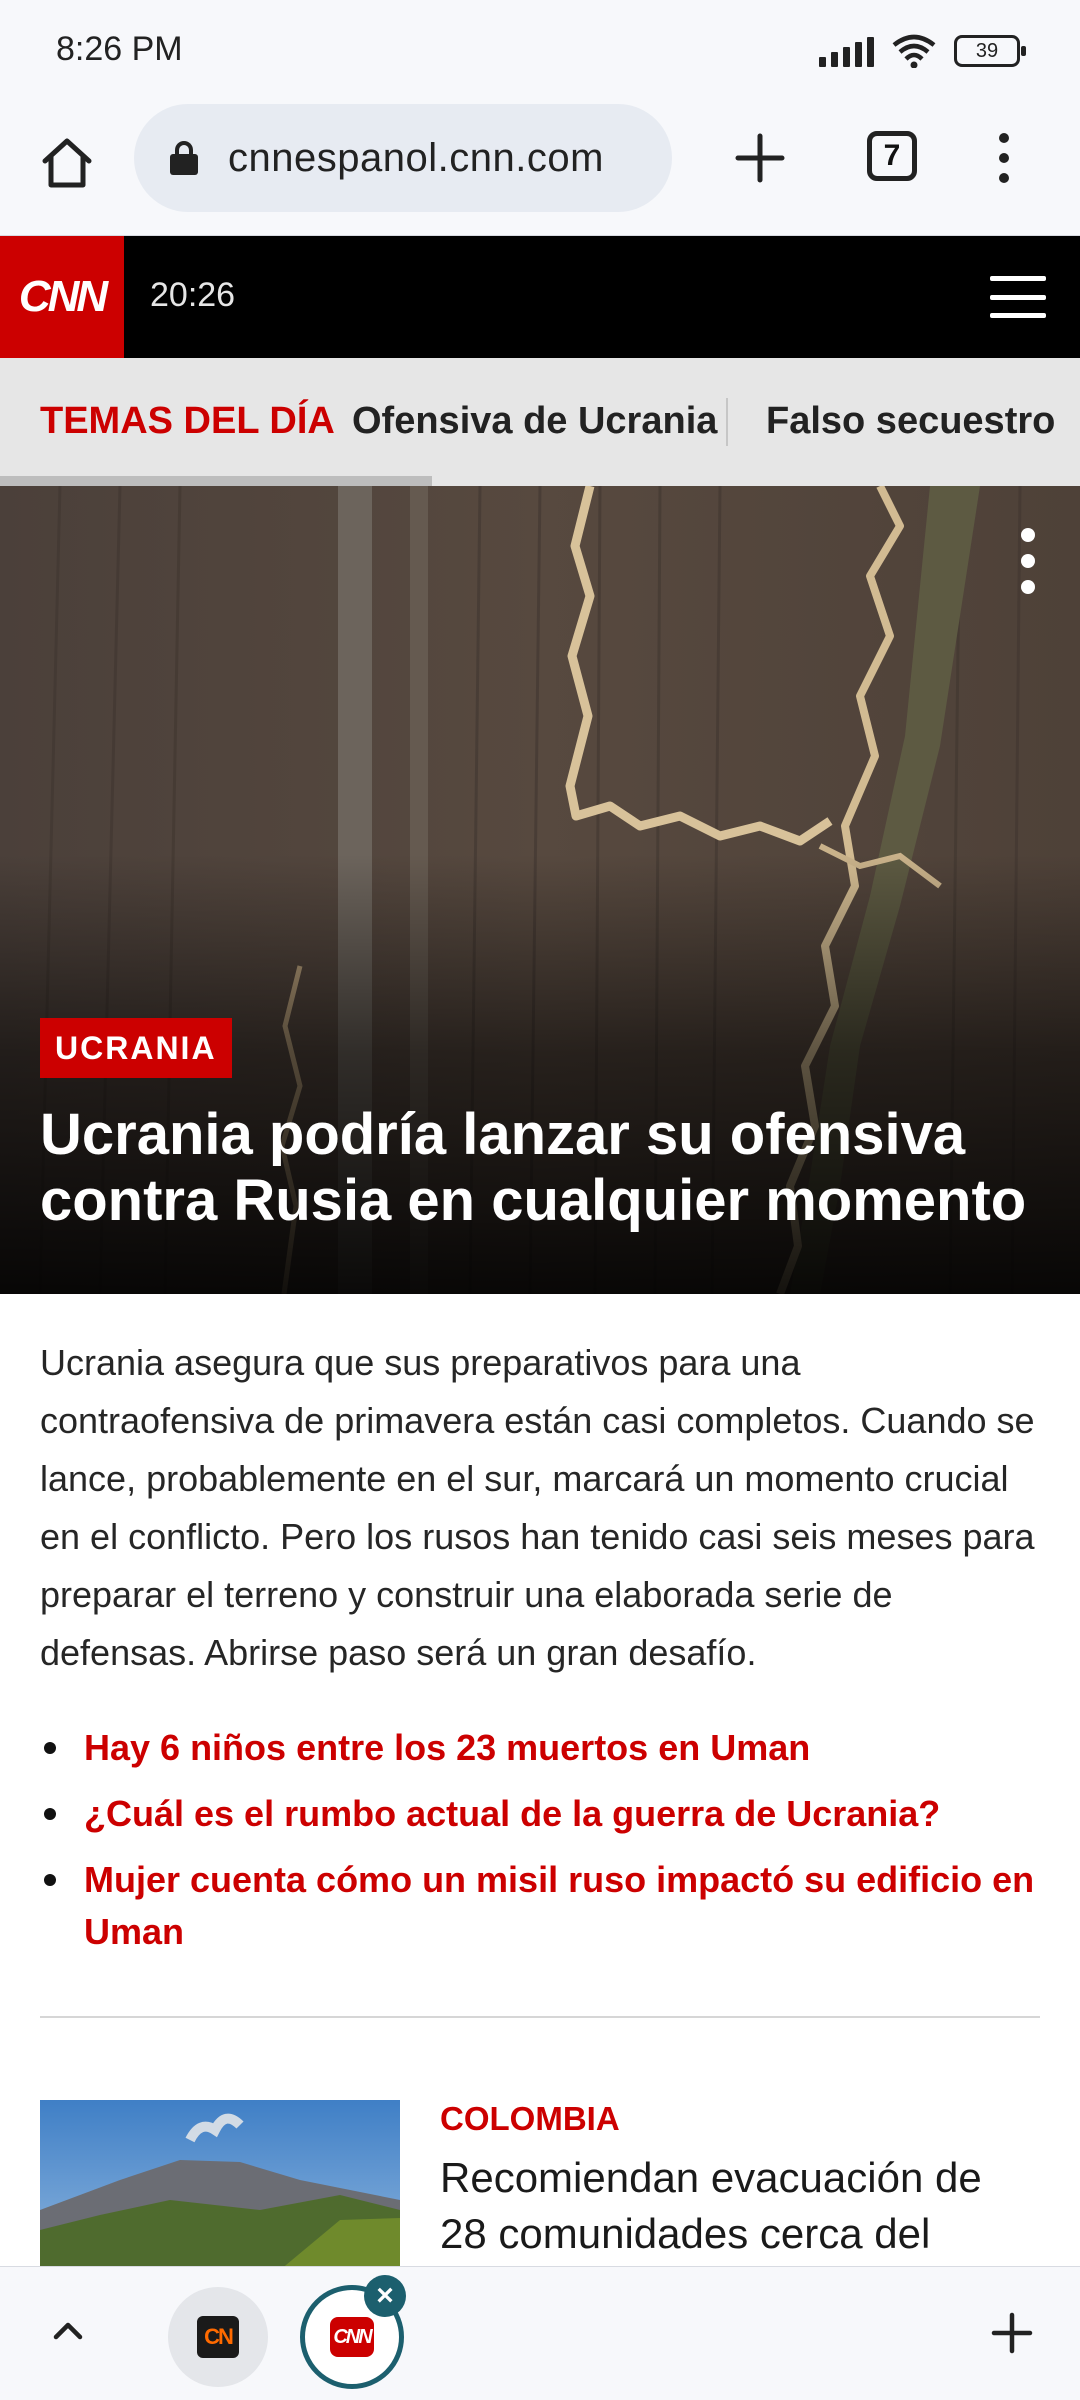 Image resolution: width=1080 pixels, height=2400 pixels. Describe the element at coordinates (193, 295) in the screenshot. I see `header-time: 20:26` at that location.